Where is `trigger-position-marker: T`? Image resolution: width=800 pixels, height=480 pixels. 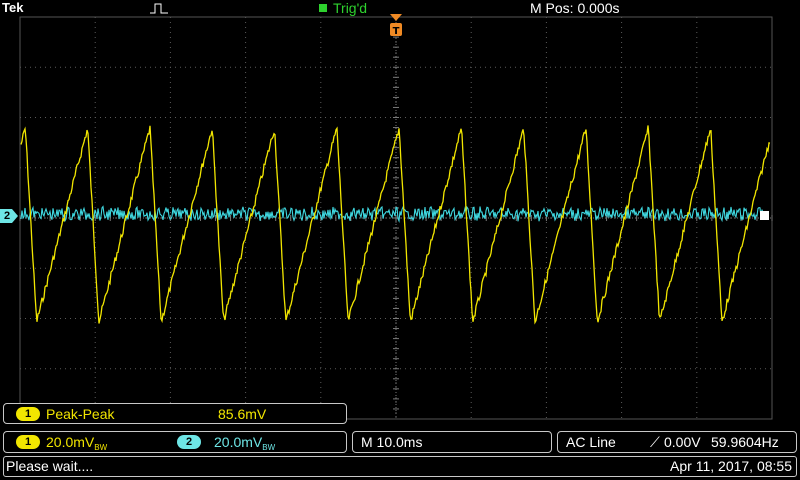
trigger-position-marker: T is located at coordinates (396, 26).